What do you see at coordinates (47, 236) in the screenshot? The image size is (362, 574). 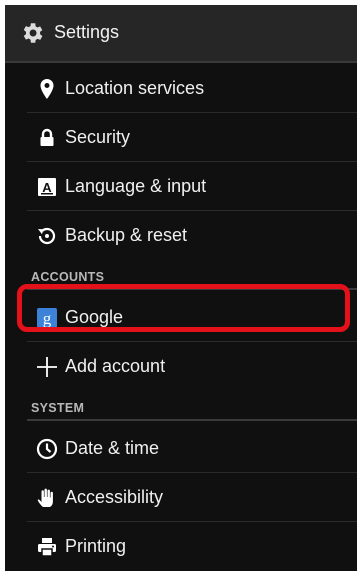 I see `backup-restore-icon` at bounding box center [47, 236].